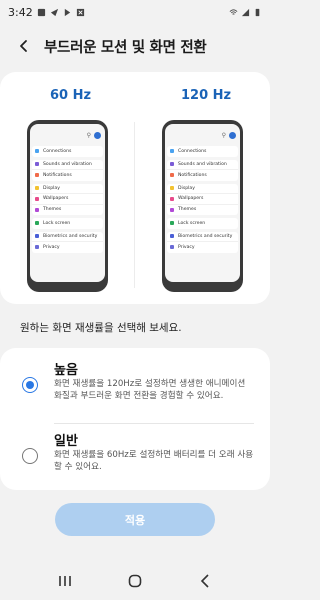  I want to click on option-normal-title: 일반, so click(66, 441).